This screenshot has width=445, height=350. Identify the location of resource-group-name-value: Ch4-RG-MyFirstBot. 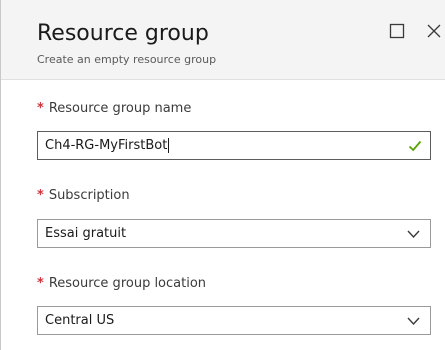
(106, 145).